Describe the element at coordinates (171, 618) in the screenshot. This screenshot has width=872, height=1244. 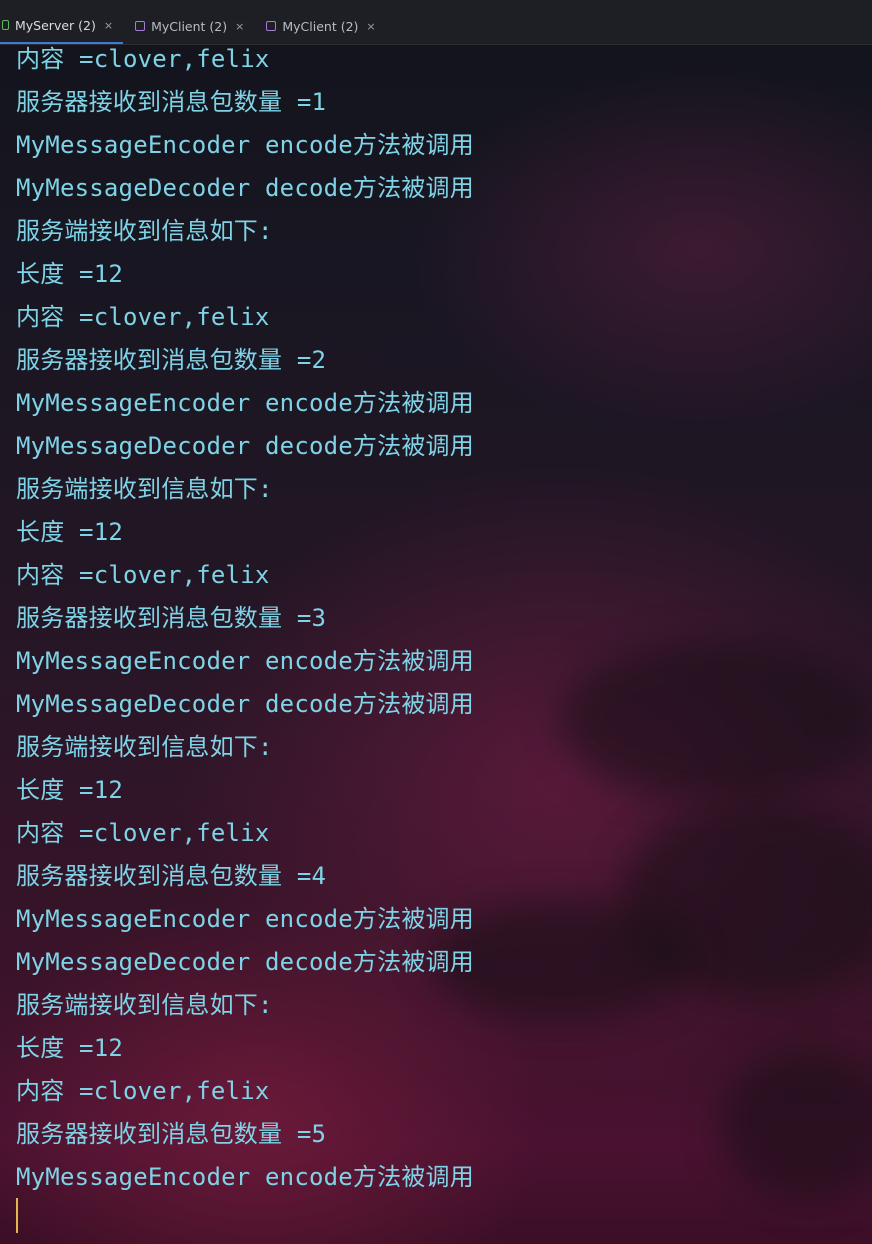
I see `console-line: 服务器接收到消息包数量 =3` at that location.